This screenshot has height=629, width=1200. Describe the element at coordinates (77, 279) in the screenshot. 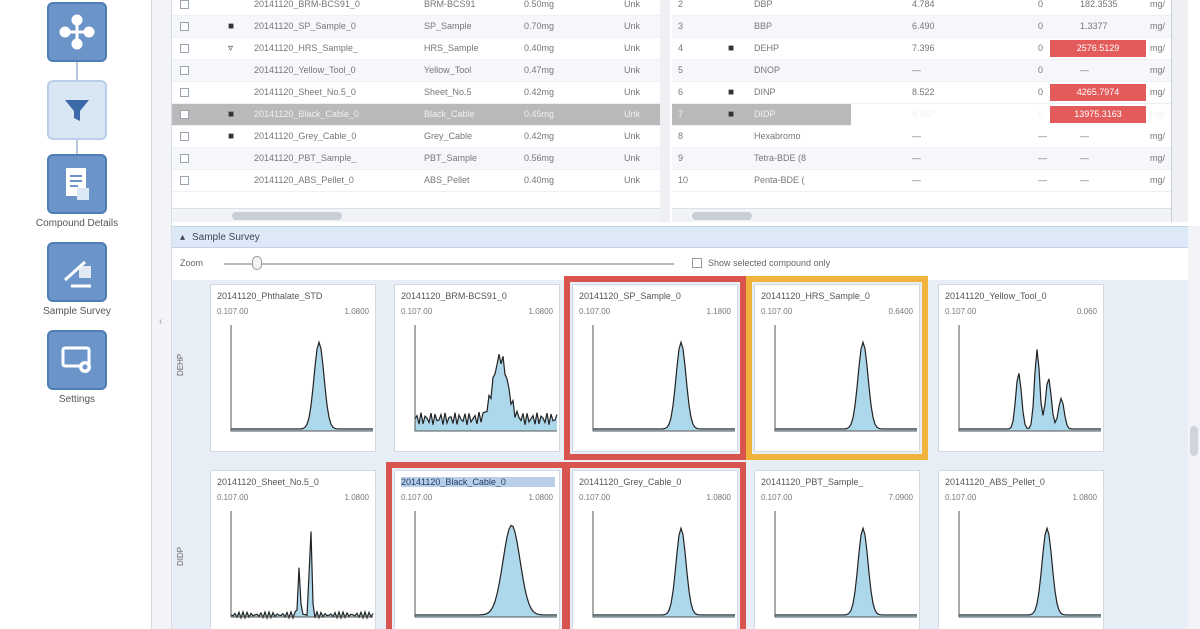

I see `nav-item-sample-survey: Sample Survey` at that location.